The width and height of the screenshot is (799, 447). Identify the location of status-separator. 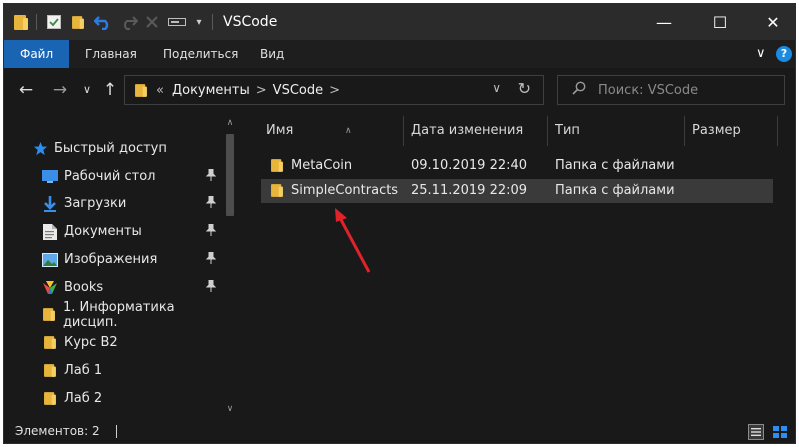
(116, 431).